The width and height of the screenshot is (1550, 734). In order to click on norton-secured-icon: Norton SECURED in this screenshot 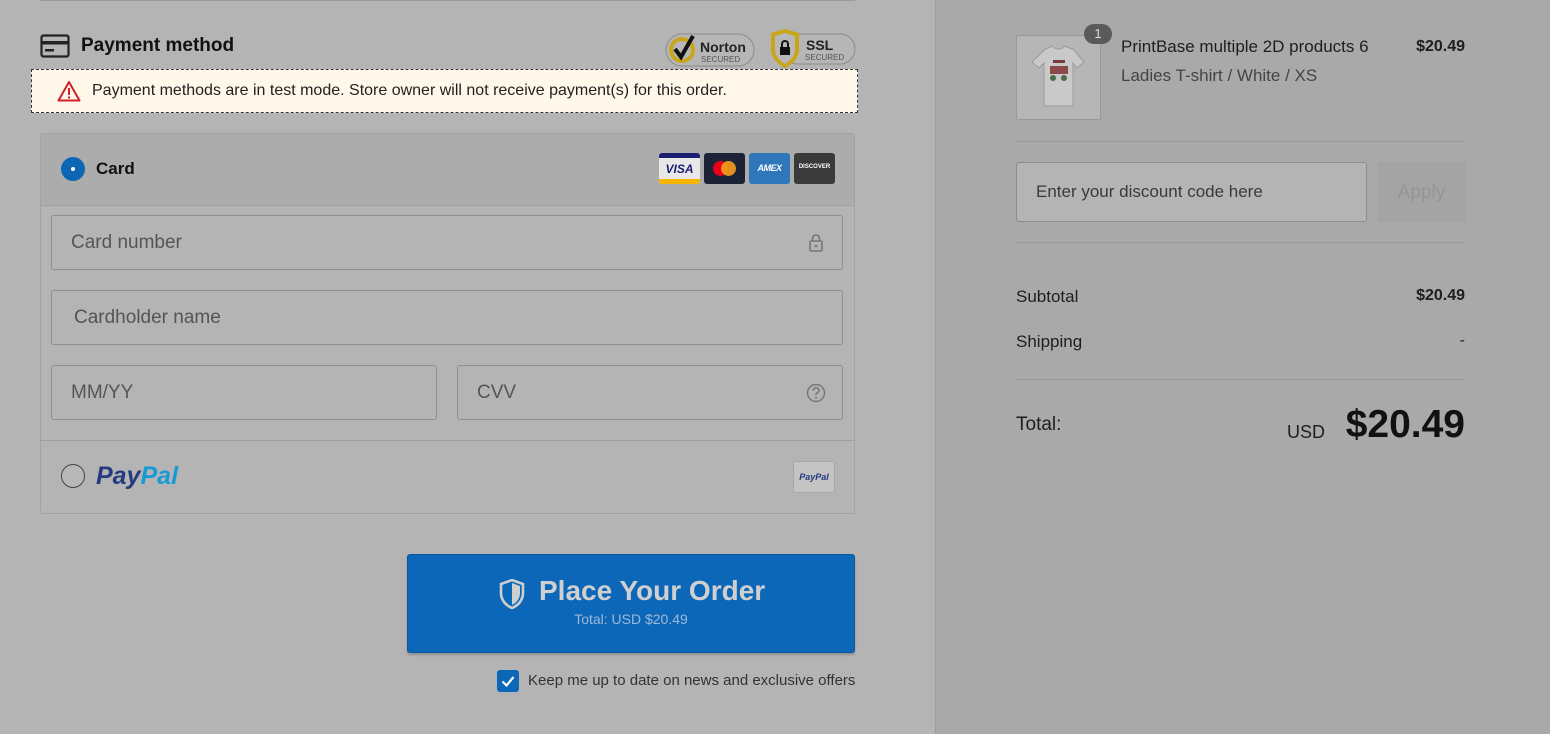, I will do `click(710, 50)`.